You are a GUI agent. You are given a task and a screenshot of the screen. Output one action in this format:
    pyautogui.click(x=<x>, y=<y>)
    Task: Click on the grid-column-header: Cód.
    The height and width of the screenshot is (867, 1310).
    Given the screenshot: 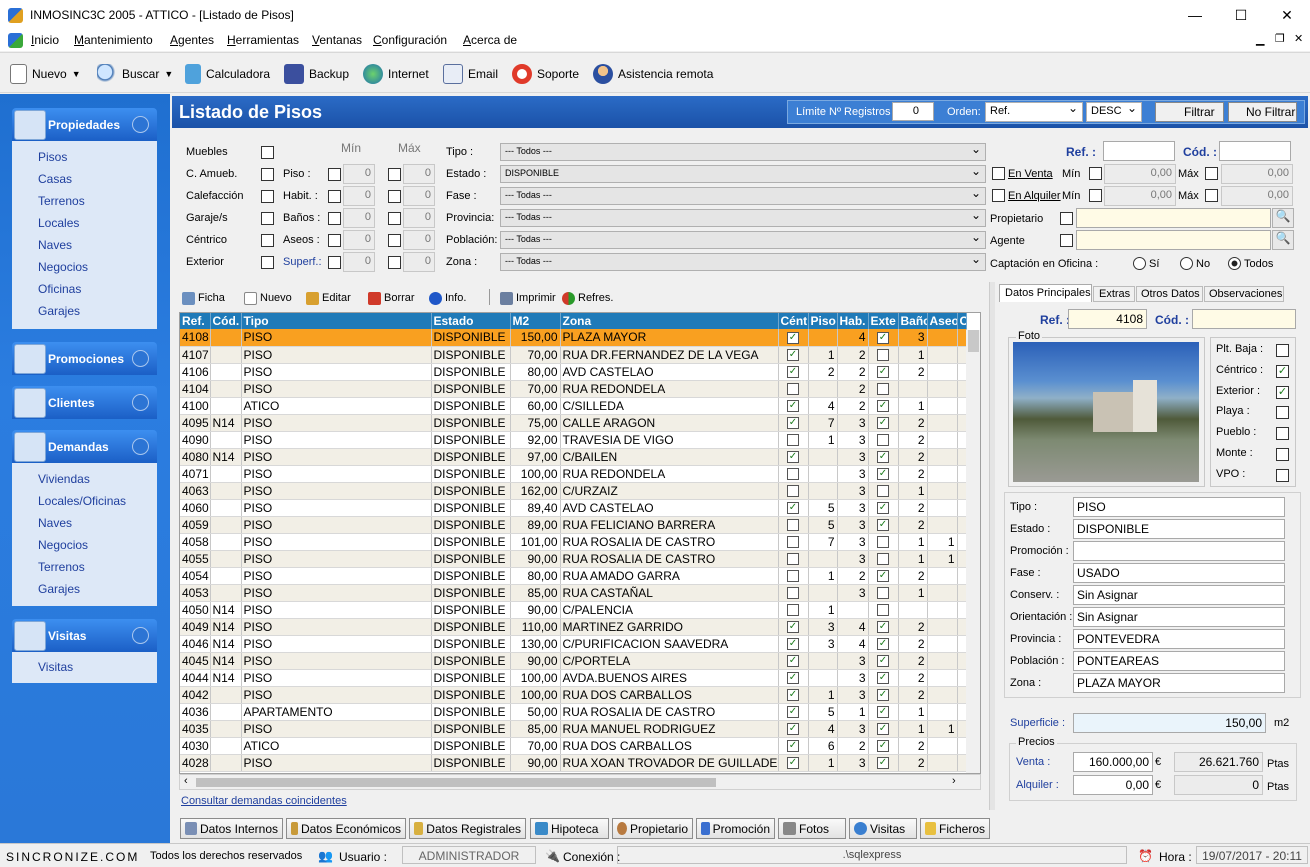 What is the action you would take?
    pyautogui.click(x=226, y=321)
    